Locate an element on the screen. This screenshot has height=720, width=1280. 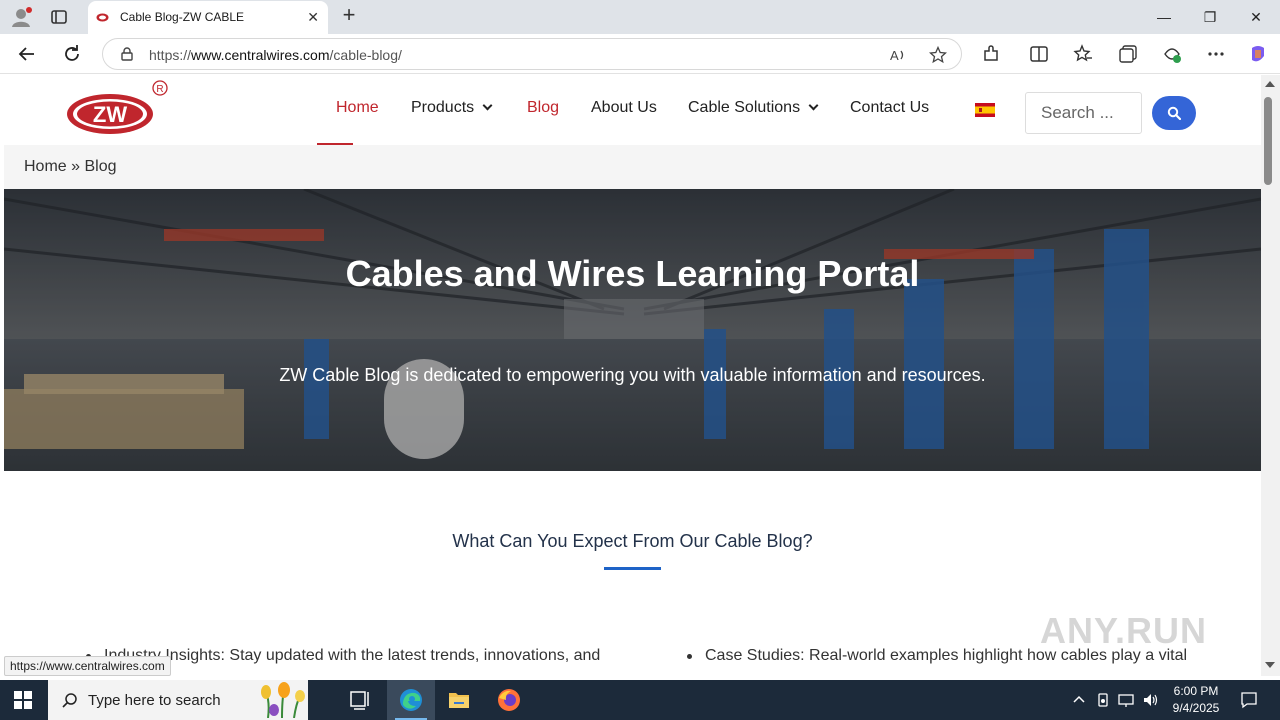
svg-text: R is located at coordinates (159, 89).